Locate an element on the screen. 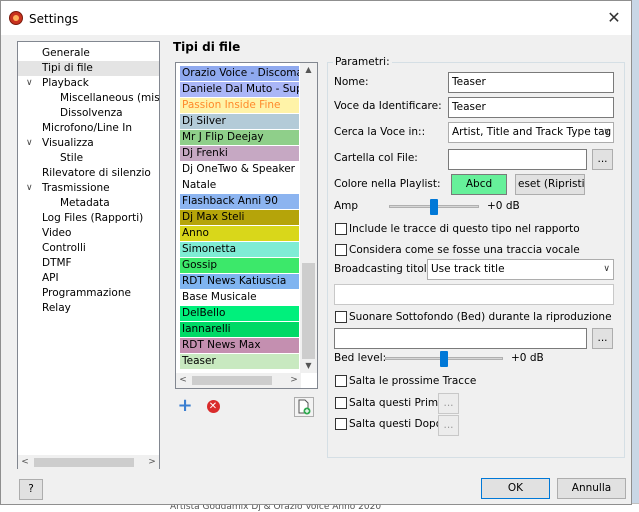 Image resolution: width=639 pixels, height=512 pixels. broadcast-title-value: Use track title is located at coordinates (468, 269).